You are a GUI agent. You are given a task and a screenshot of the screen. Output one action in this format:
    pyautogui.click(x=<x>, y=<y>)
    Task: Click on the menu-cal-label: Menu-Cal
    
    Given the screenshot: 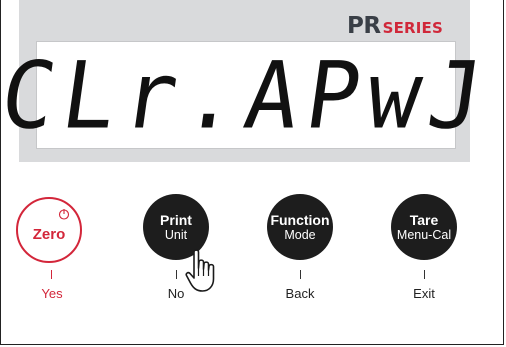 What is the action you would take?
    pyautogui.click(x=424, y=234)
    